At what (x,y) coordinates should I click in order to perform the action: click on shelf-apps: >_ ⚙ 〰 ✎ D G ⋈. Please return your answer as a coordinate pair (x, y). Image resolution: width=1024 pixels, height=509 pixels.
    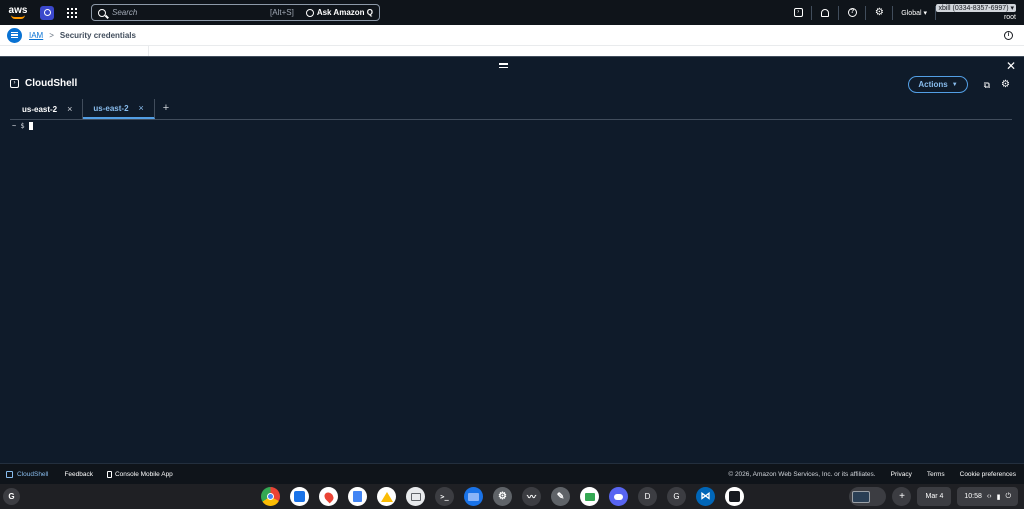
    Looking at the image, I should click on (502, 496).